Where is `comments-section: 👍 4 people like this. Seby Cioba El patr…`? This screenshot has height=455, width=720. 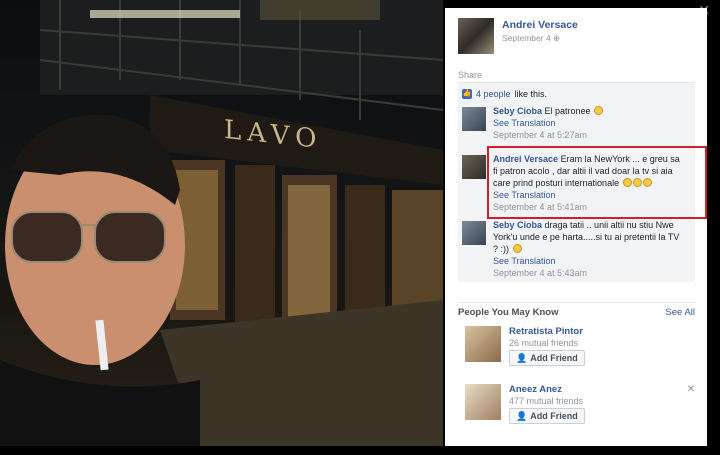
comments-section: 👍 4 people like this. Seby Cioba El patr… is located at coordinates (576, 182).